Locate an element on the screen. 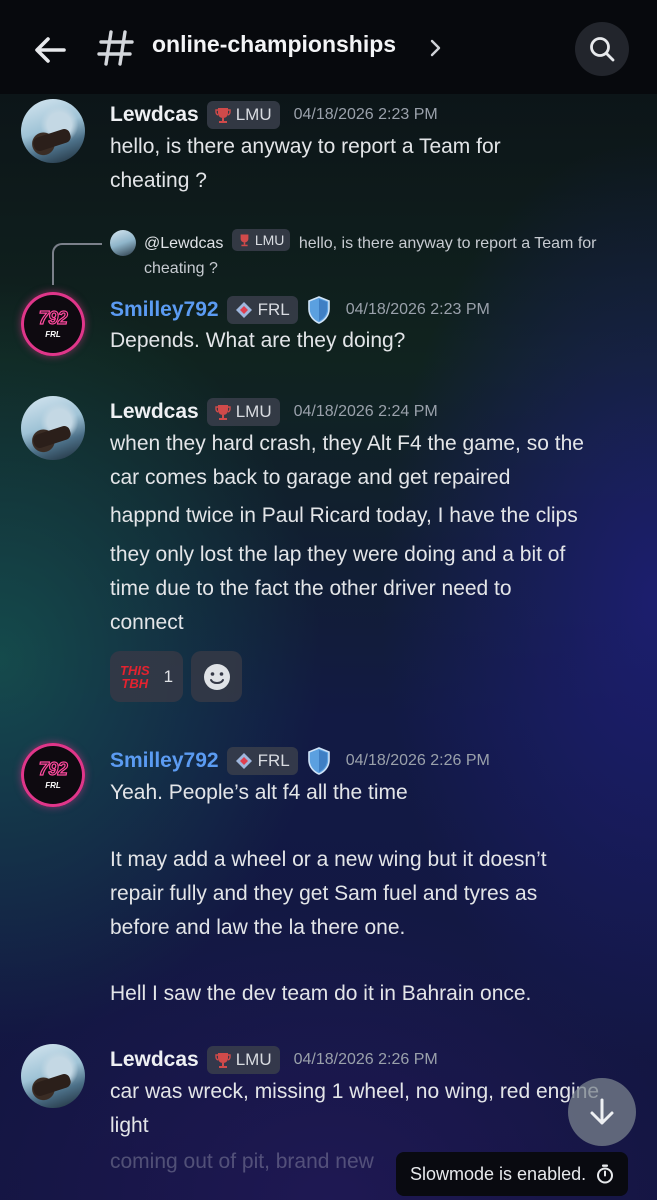  message-line: light is located at coordinates (129, 1125).